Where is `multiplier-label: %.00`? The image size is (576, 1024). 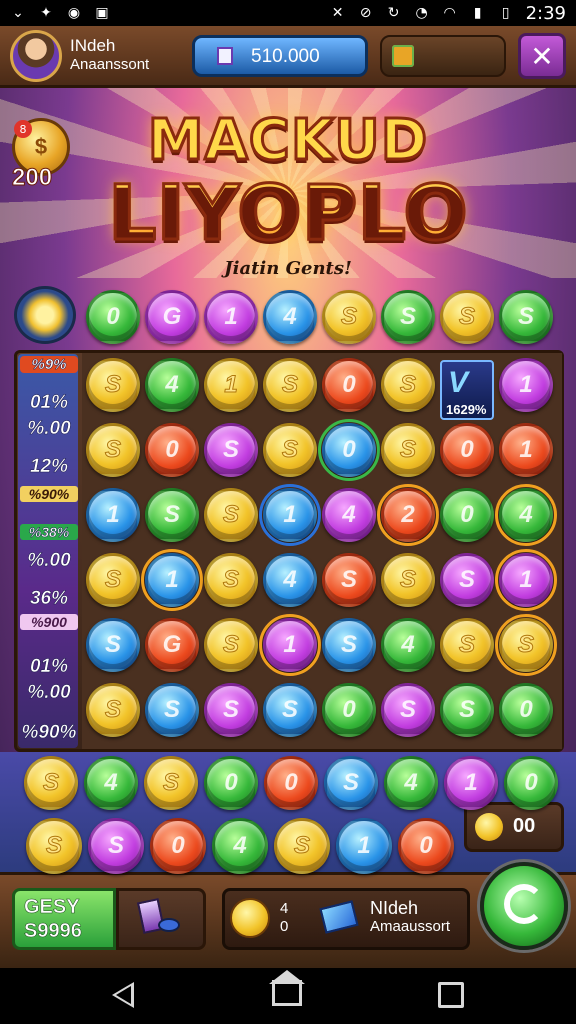 multiplier-label: %.00 is located at coordinates (49, 429).